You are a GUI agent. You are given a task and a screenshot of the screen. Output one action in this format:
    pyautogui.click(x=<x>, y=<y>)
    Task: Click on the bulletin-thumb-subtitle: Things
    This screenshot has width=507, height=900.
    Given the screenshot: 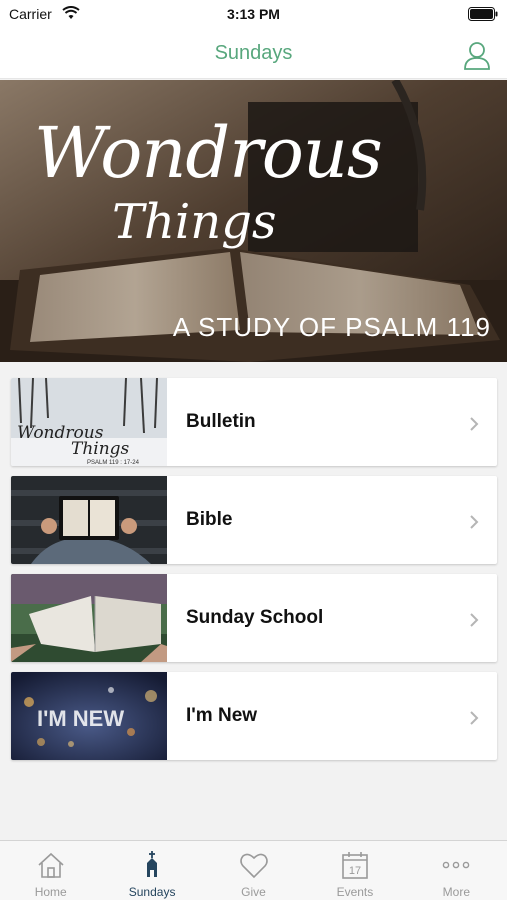 What is the action you would take?
    pyautogui.click(x=100, y=449)
    